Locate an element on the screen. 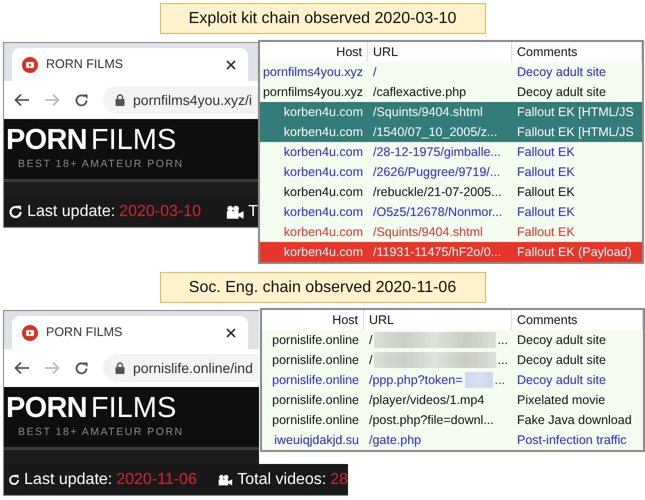 This screenshot has width=645, height=500. tab-title: RORN FILMS is located at coordinates (85, 65).